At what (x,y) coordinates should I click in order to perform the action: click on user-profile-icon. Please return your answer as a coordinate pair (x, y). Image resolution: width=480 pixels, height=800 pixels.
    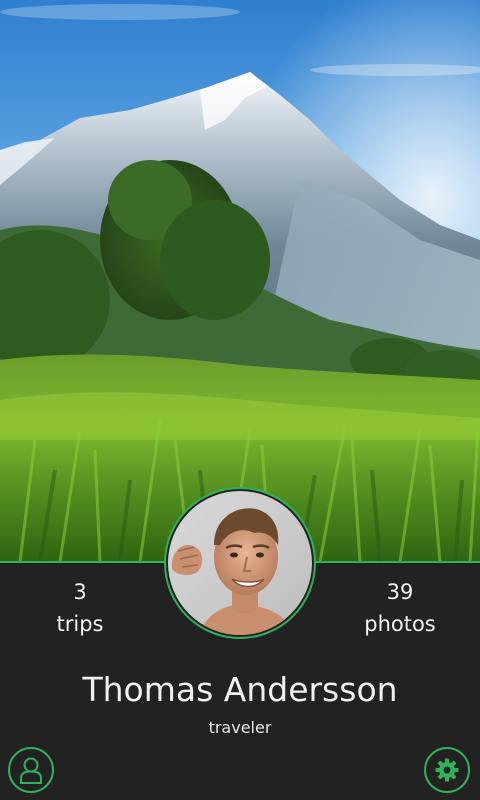
    Looking at the image, I should click on (31, 770).